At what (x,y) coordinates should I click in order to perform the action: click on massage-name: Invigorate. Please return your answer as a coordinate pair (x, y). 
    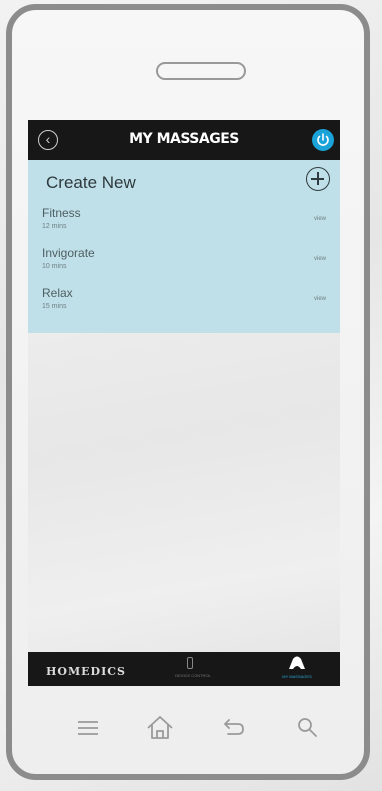
    Looking at the image, I should click on (68, 253).